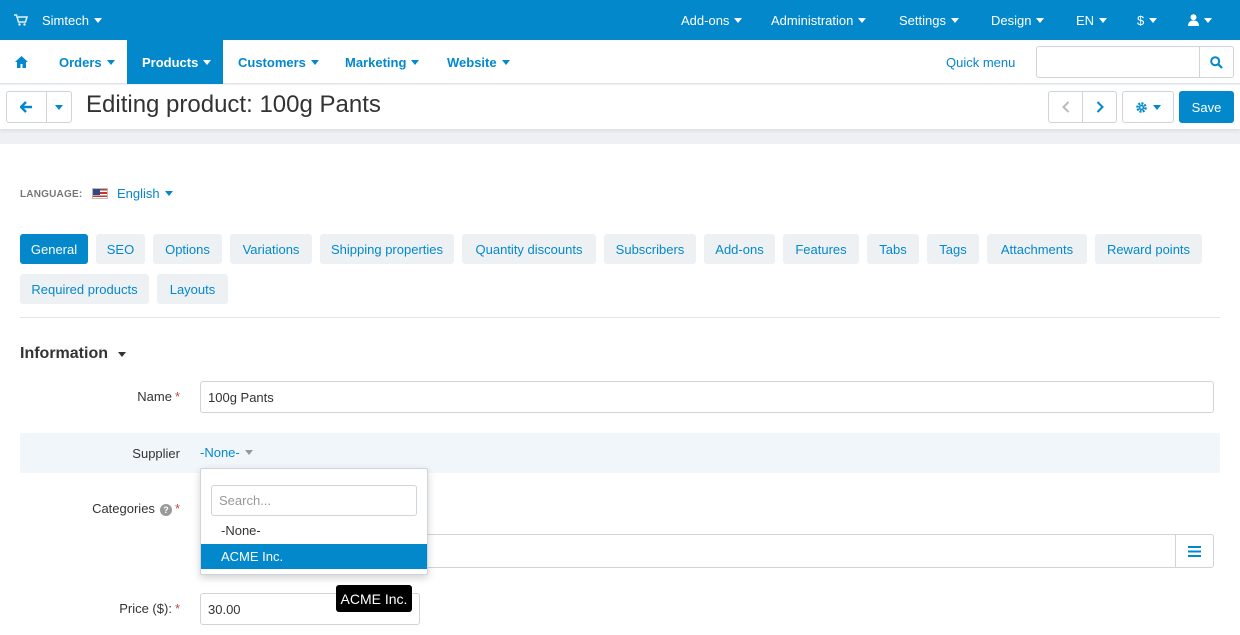  Describe the element at coordinates (145, 608) in the screenshot. I see `label-text: Price ($):` at that location.